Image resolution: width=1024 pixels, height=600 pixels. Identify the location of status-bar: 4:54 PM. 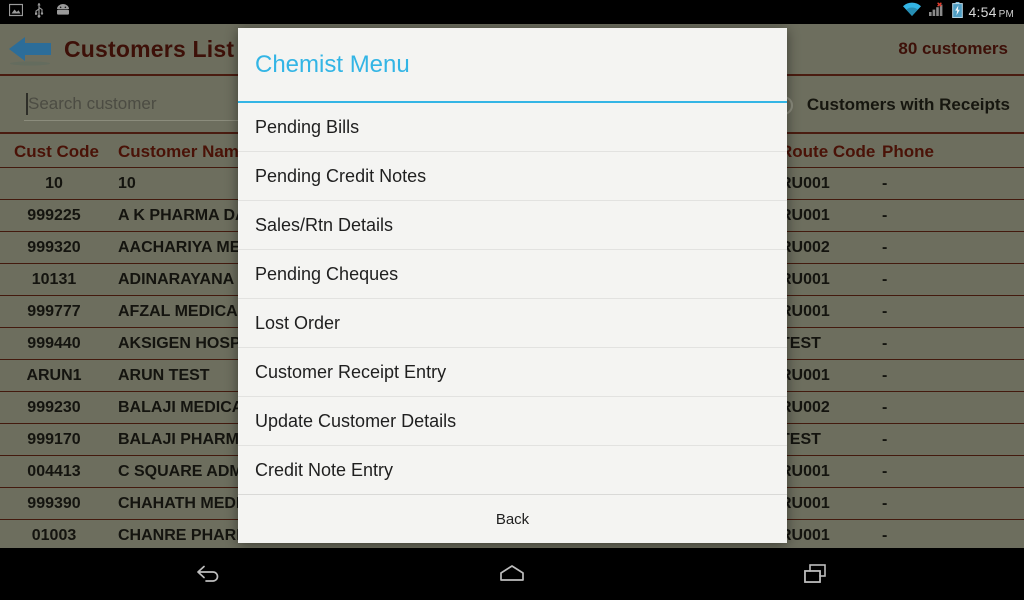
(512, 12).